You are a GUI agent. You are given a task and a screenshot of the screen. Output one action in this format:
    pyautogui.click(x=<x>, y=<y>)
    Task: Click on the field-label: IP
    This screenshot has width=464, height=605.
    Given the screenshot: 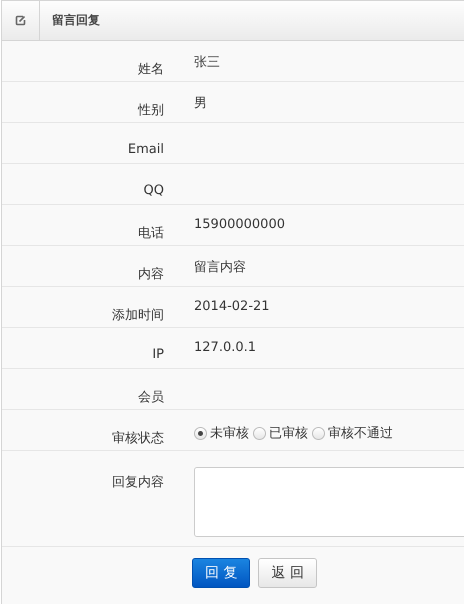 What is the action you would take?
    pyautogui.click(x=158, y=354)
    